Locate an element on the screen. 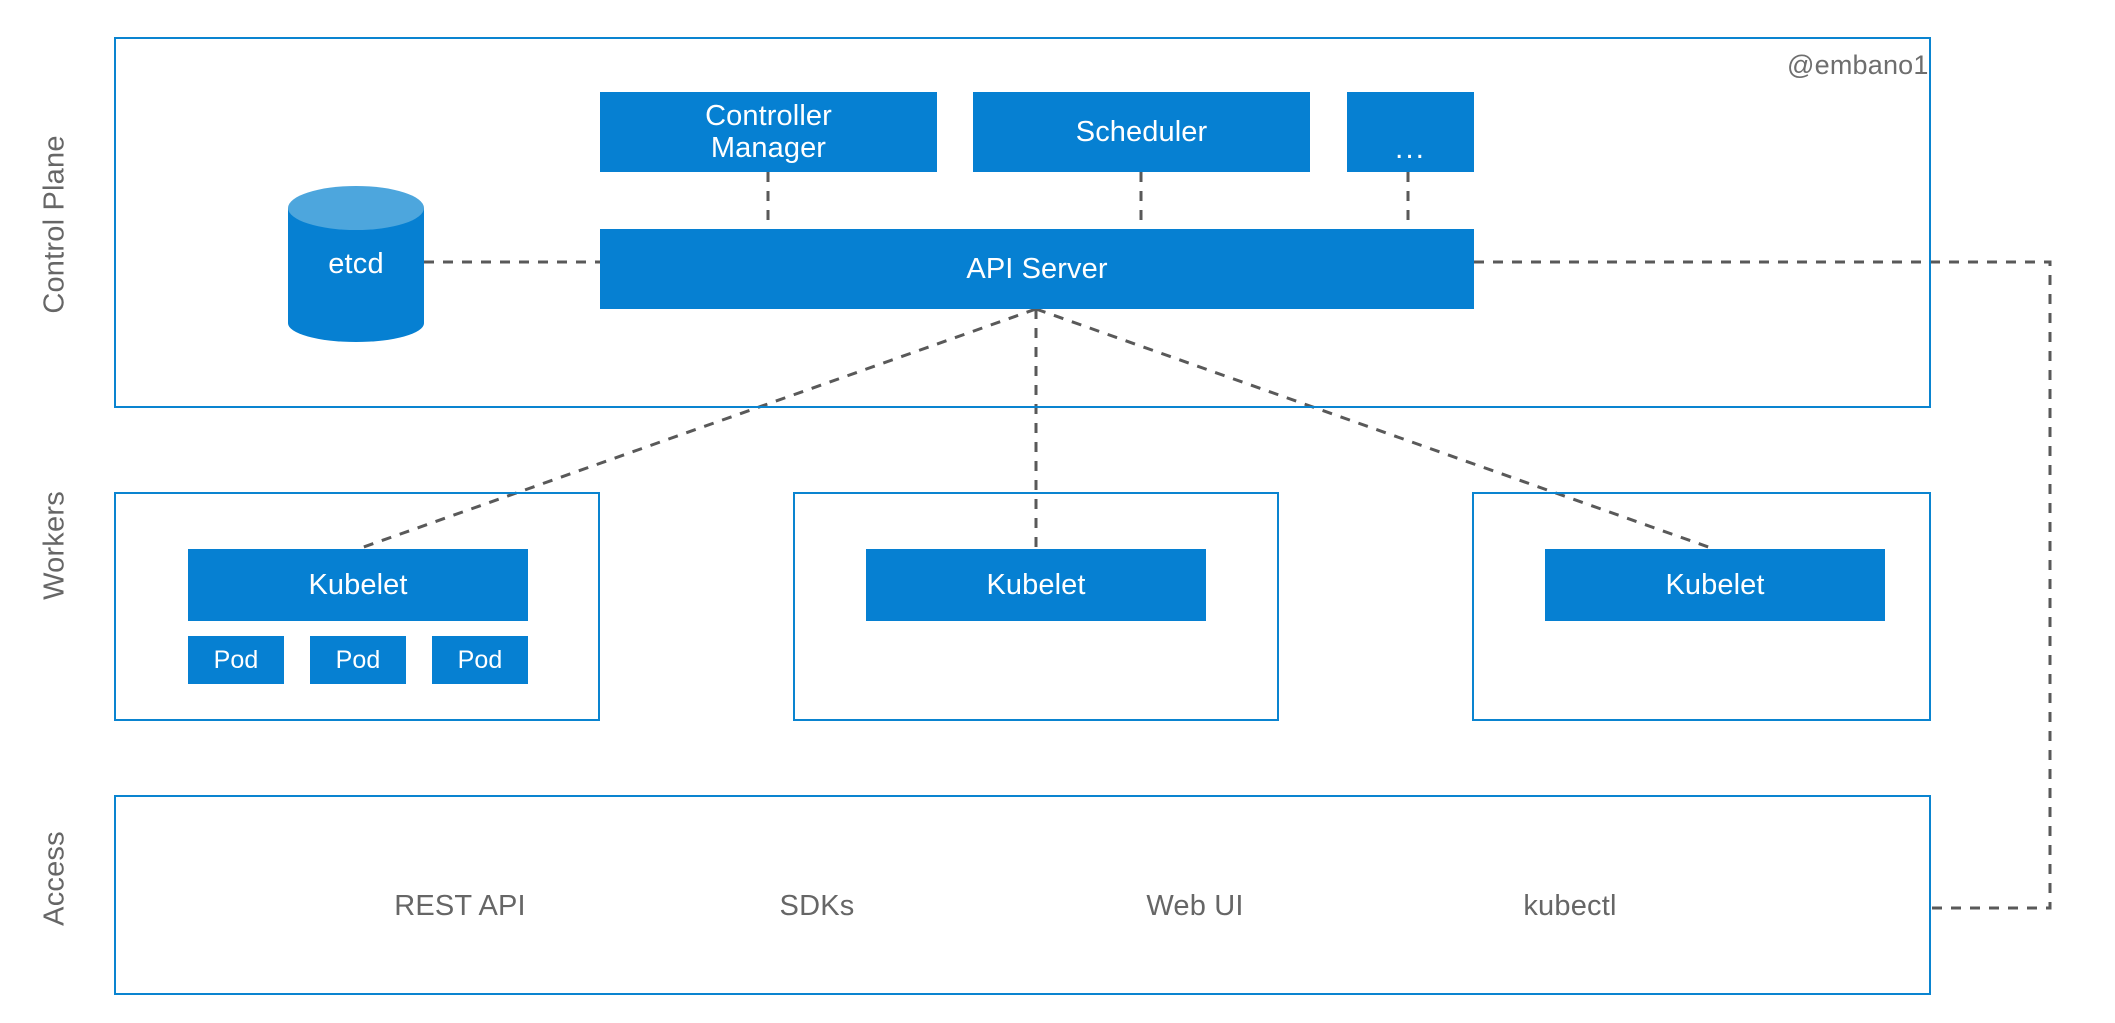 The height and width of the screenshot is (1023, 2115). worker-node-3-kubelet-label: Kubelet is located at coordinates (1715, 584).